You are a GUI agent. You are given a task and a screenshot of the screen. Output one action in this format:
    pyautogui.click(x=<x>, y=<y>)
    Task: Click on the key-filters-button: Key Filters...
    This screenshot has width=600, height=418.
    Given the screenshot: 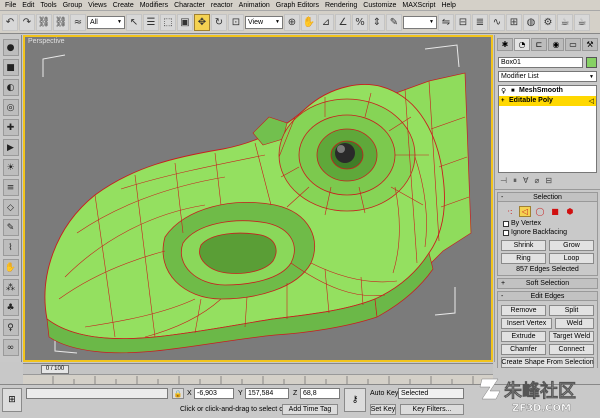 What is the action you would take?
    pyautogui.click(x=432, y=409)
    